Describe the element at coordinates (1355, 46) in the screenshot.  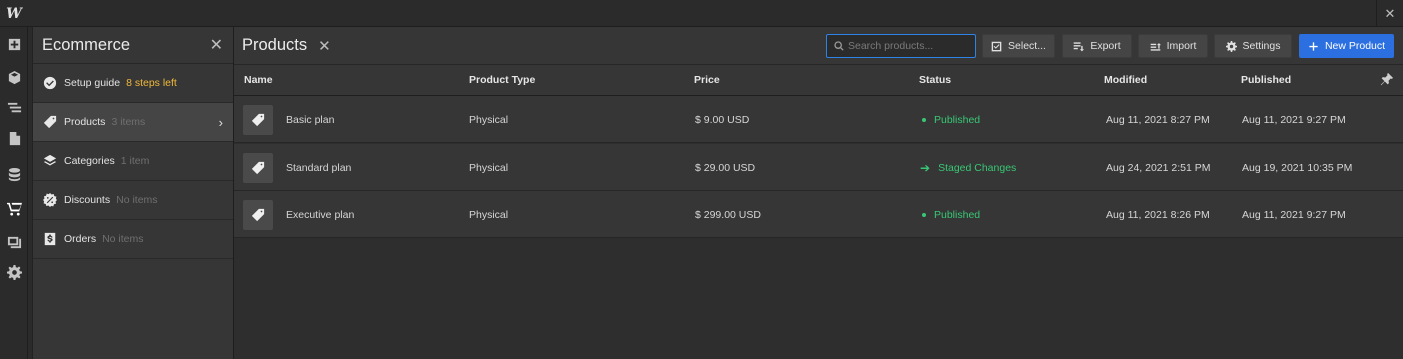
I see `new-product-button-label: New Product` at that location.